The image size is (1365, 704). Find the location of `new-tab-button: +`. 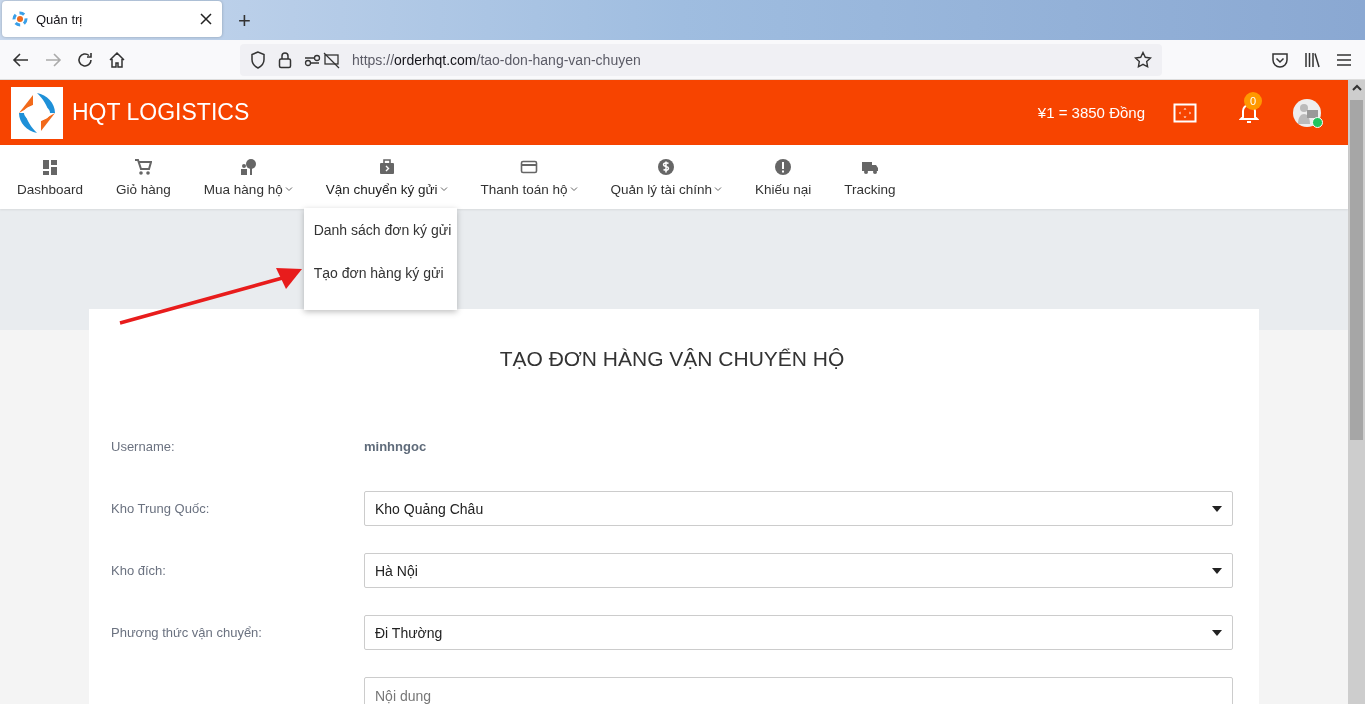

new-tab-button: + is located at coordinates (244, 21).